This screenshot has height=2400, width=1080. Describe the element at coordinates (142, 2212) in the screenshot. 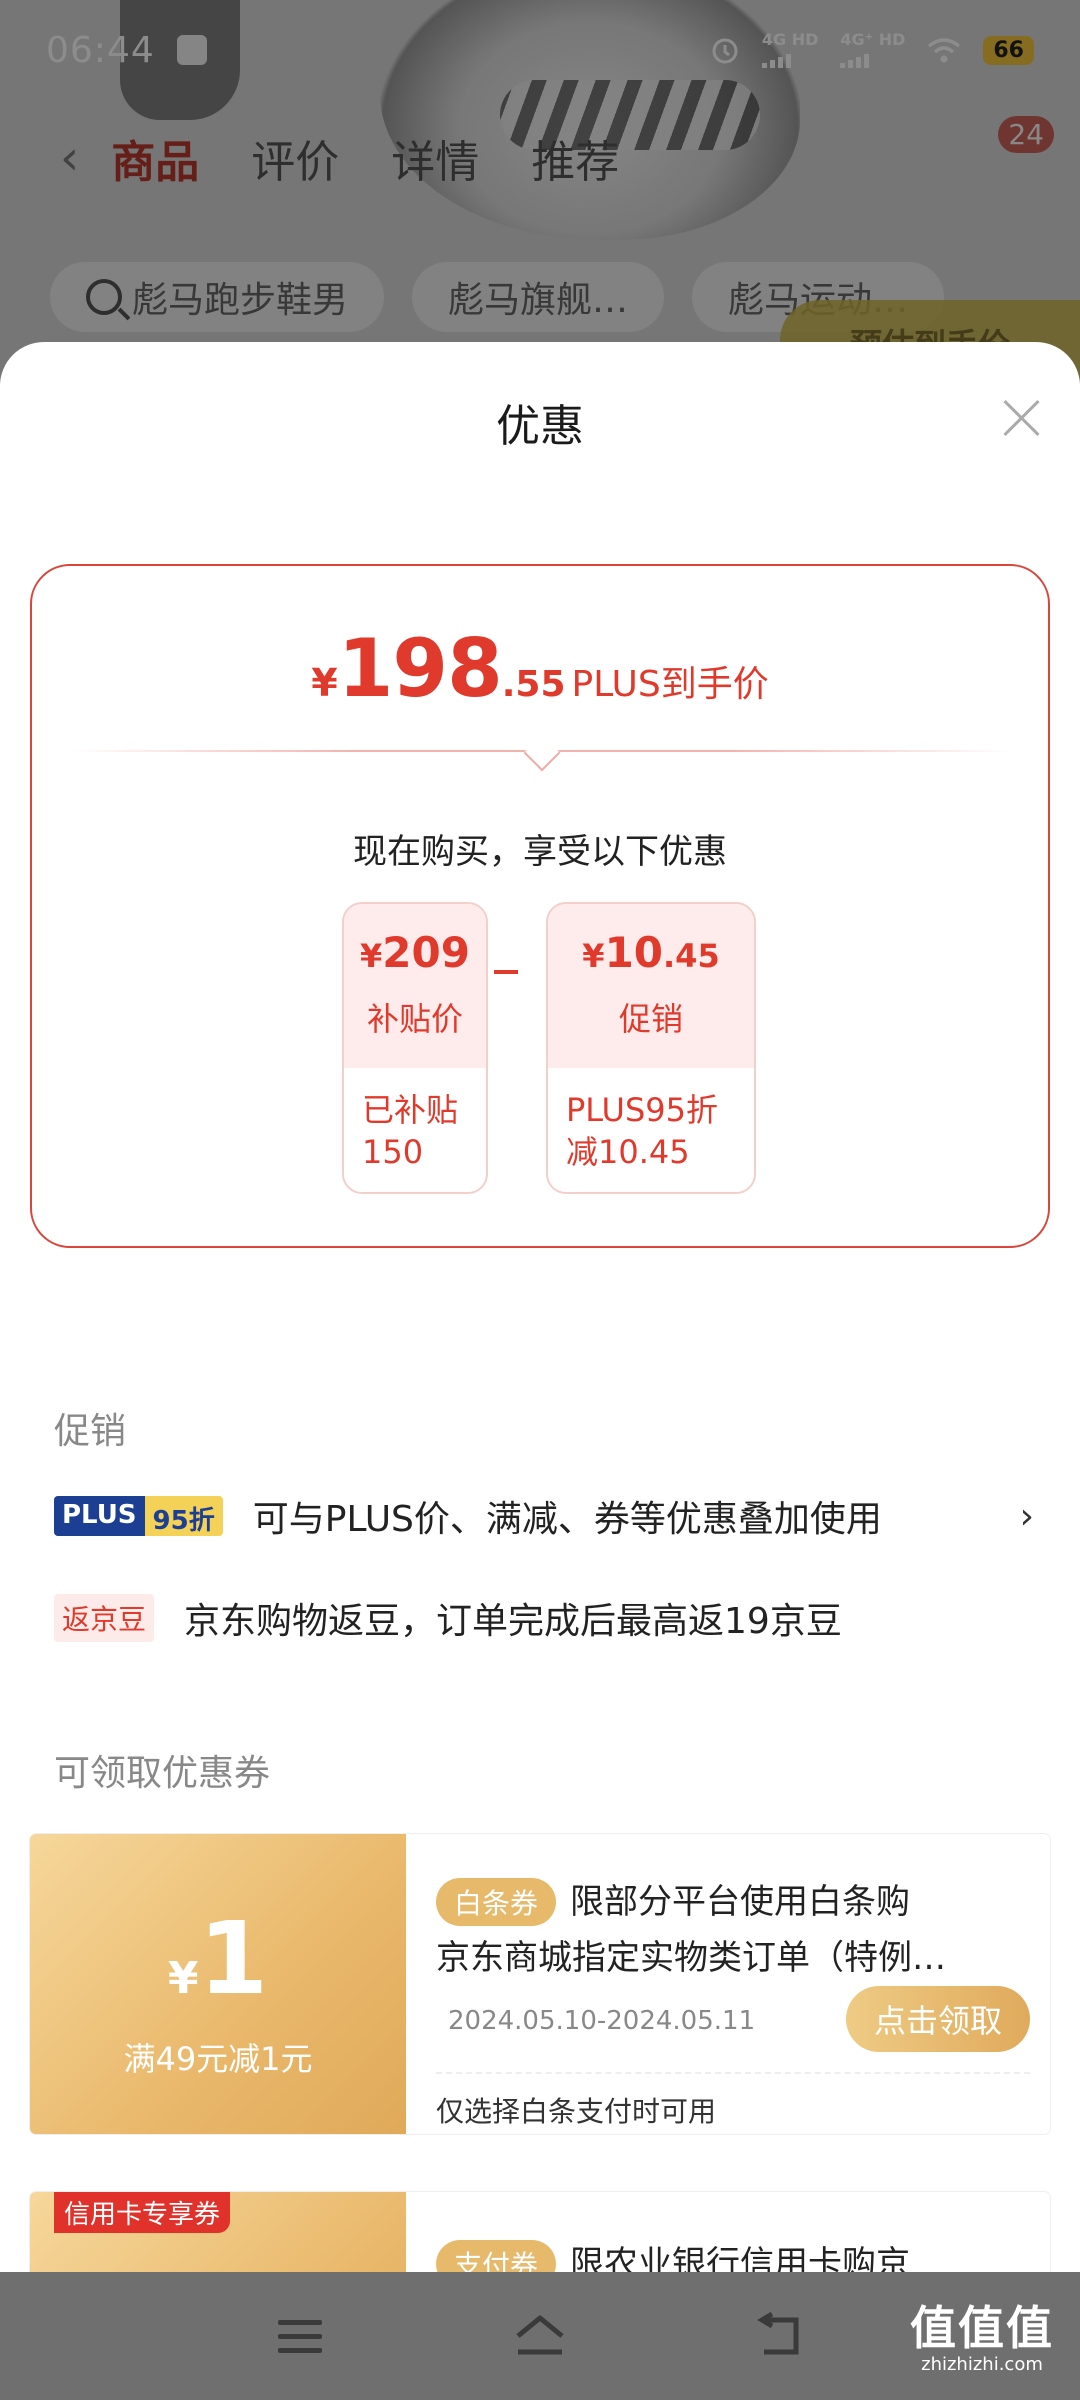

I see `credit-card-coupon-ribbon: 信用卡专享券` at that location.